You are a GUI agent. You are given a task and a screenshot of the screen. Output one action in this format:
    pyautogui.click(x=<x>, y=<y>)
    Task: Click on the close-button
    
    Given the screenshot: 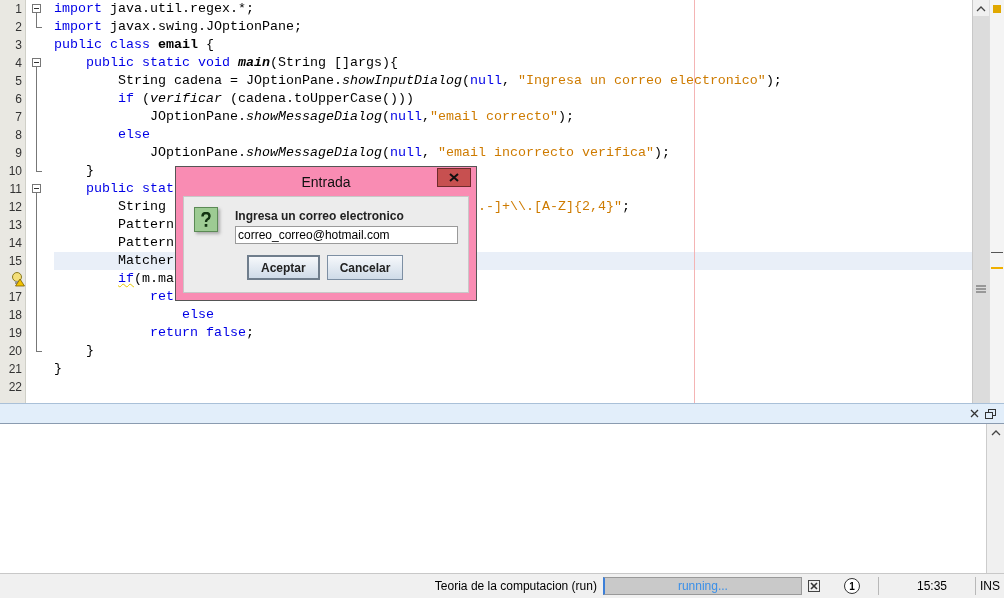 What is the action you would take?
    pyautogui.click(x=454, y=177)
    